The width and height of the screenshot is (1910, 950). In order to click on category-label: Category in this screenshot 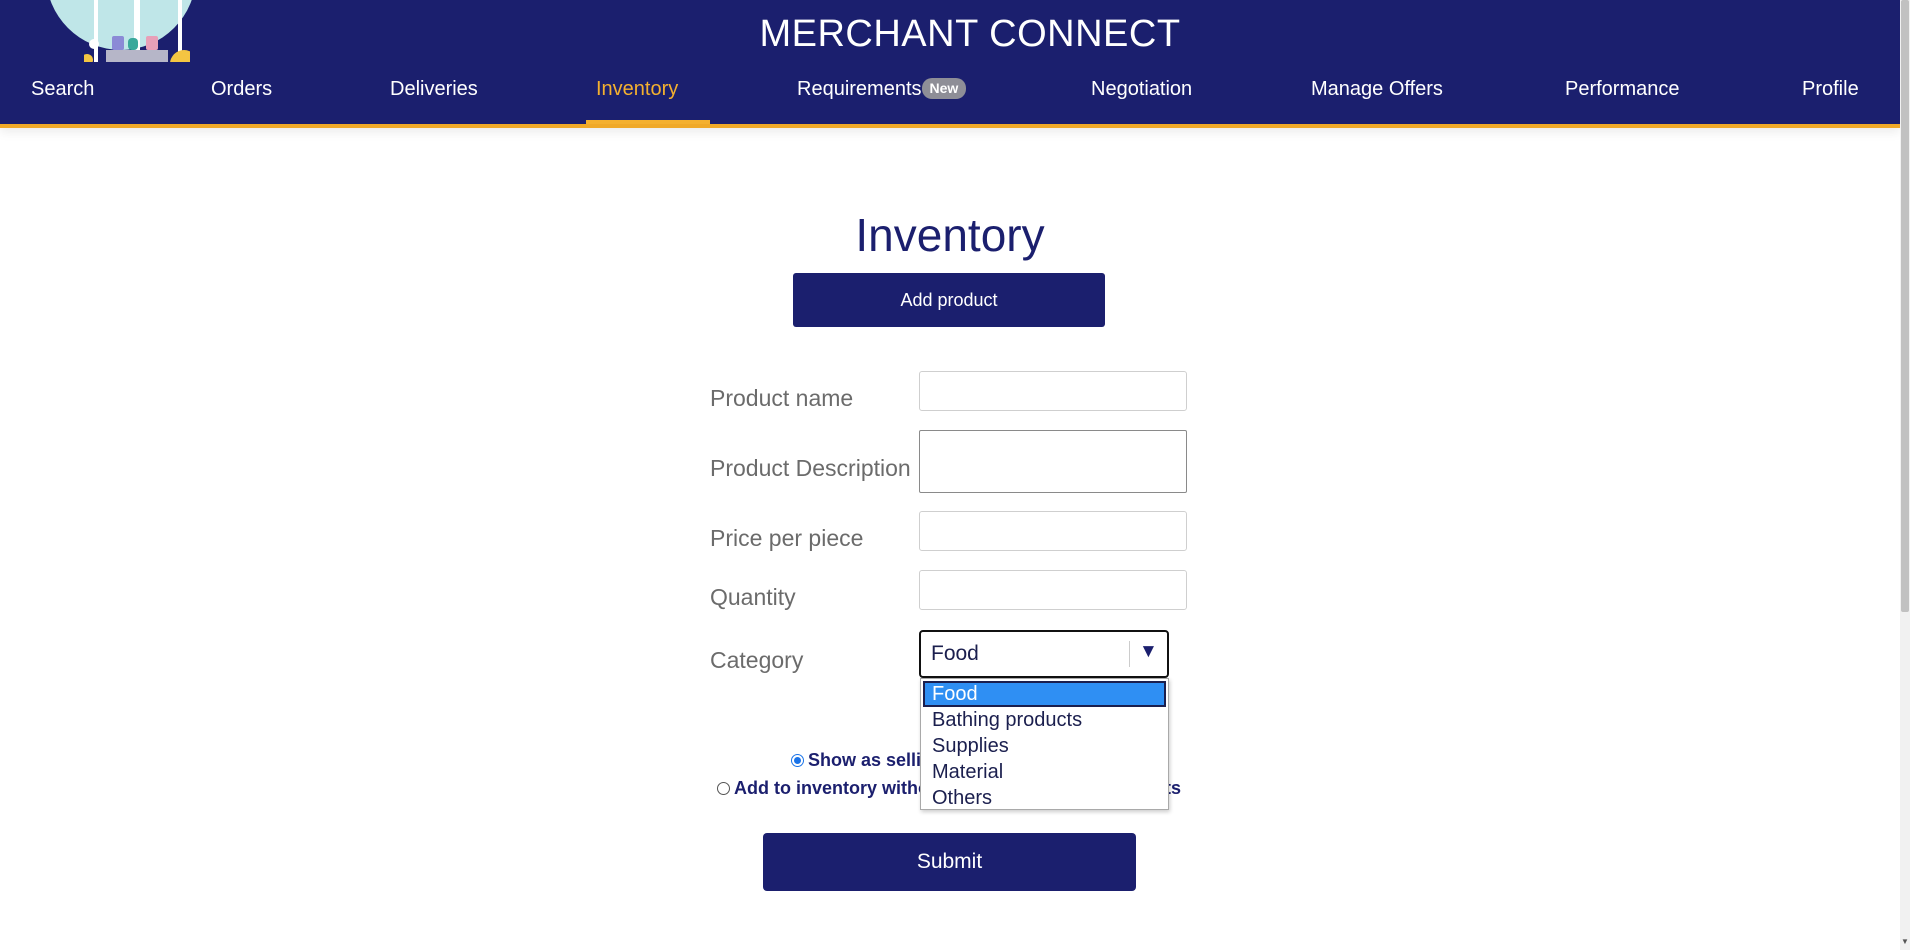, I will do `click(757, 660)`.